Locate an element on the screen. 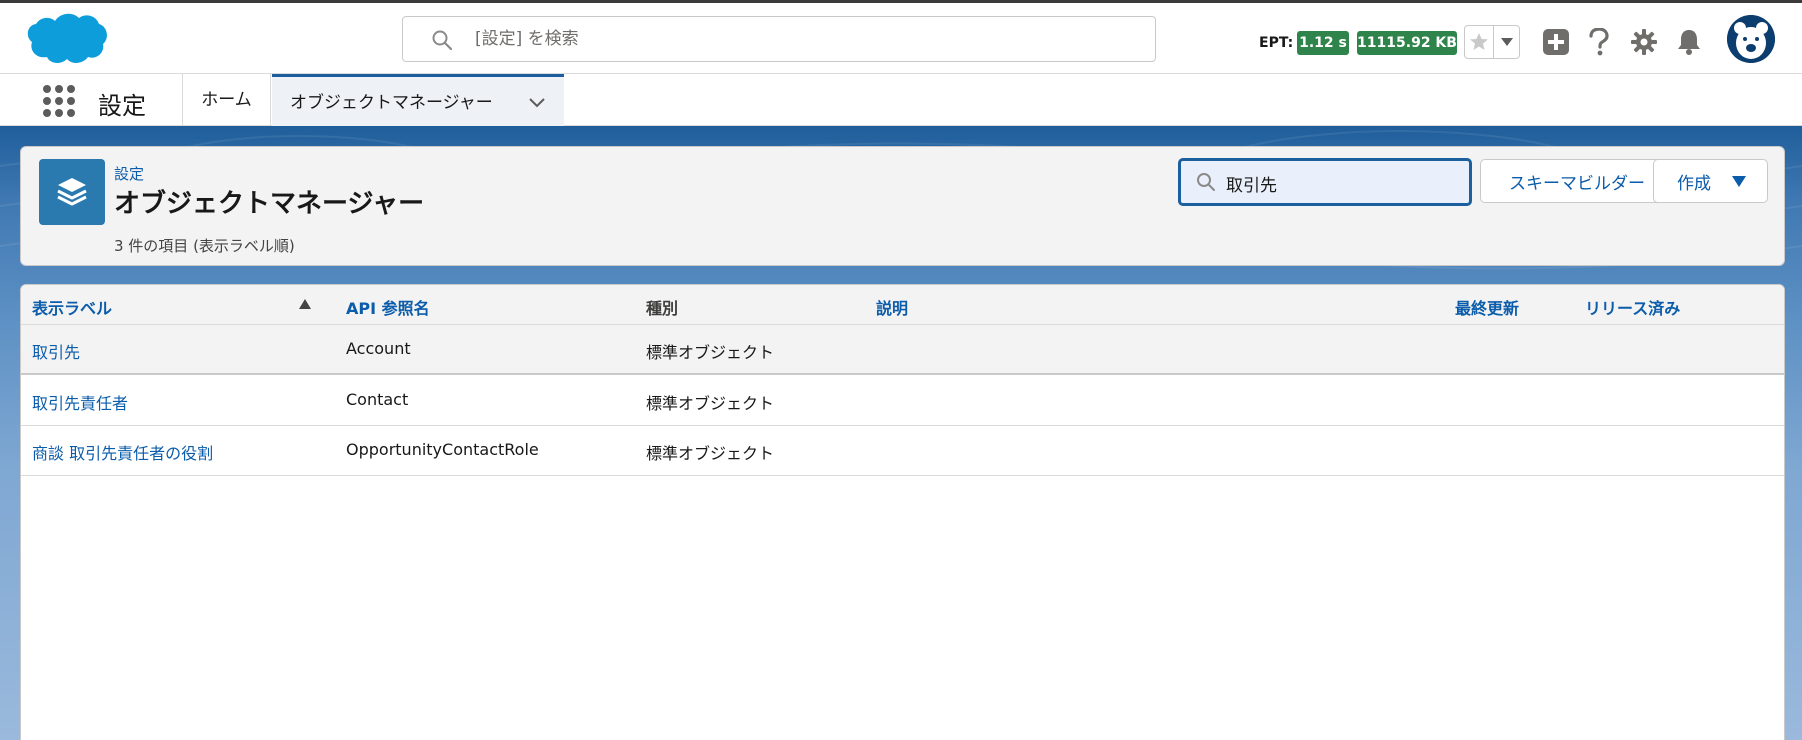 This screenshot has height=740, width=1802. star-icon is located at coordinates (1479, 41).